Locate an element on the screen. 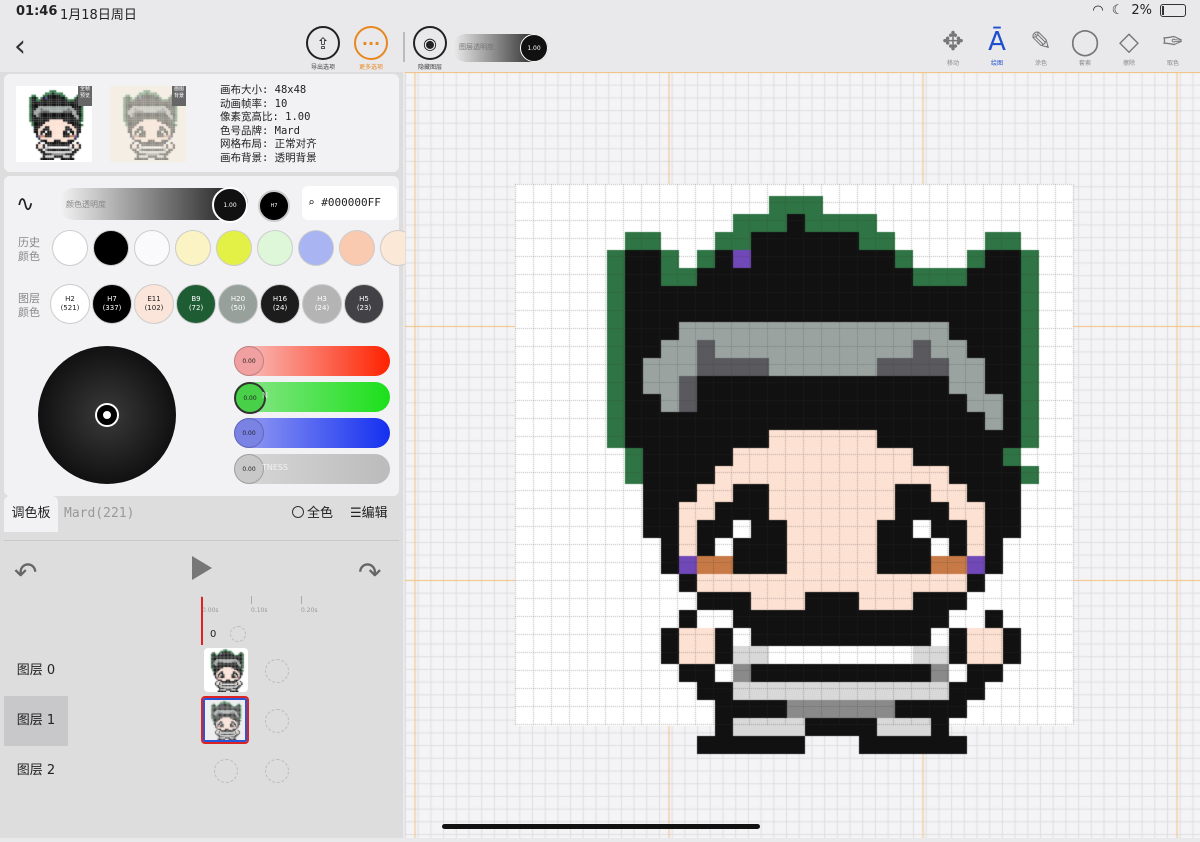  tab-palette: 调色板 is located at coordinates (31, 514).